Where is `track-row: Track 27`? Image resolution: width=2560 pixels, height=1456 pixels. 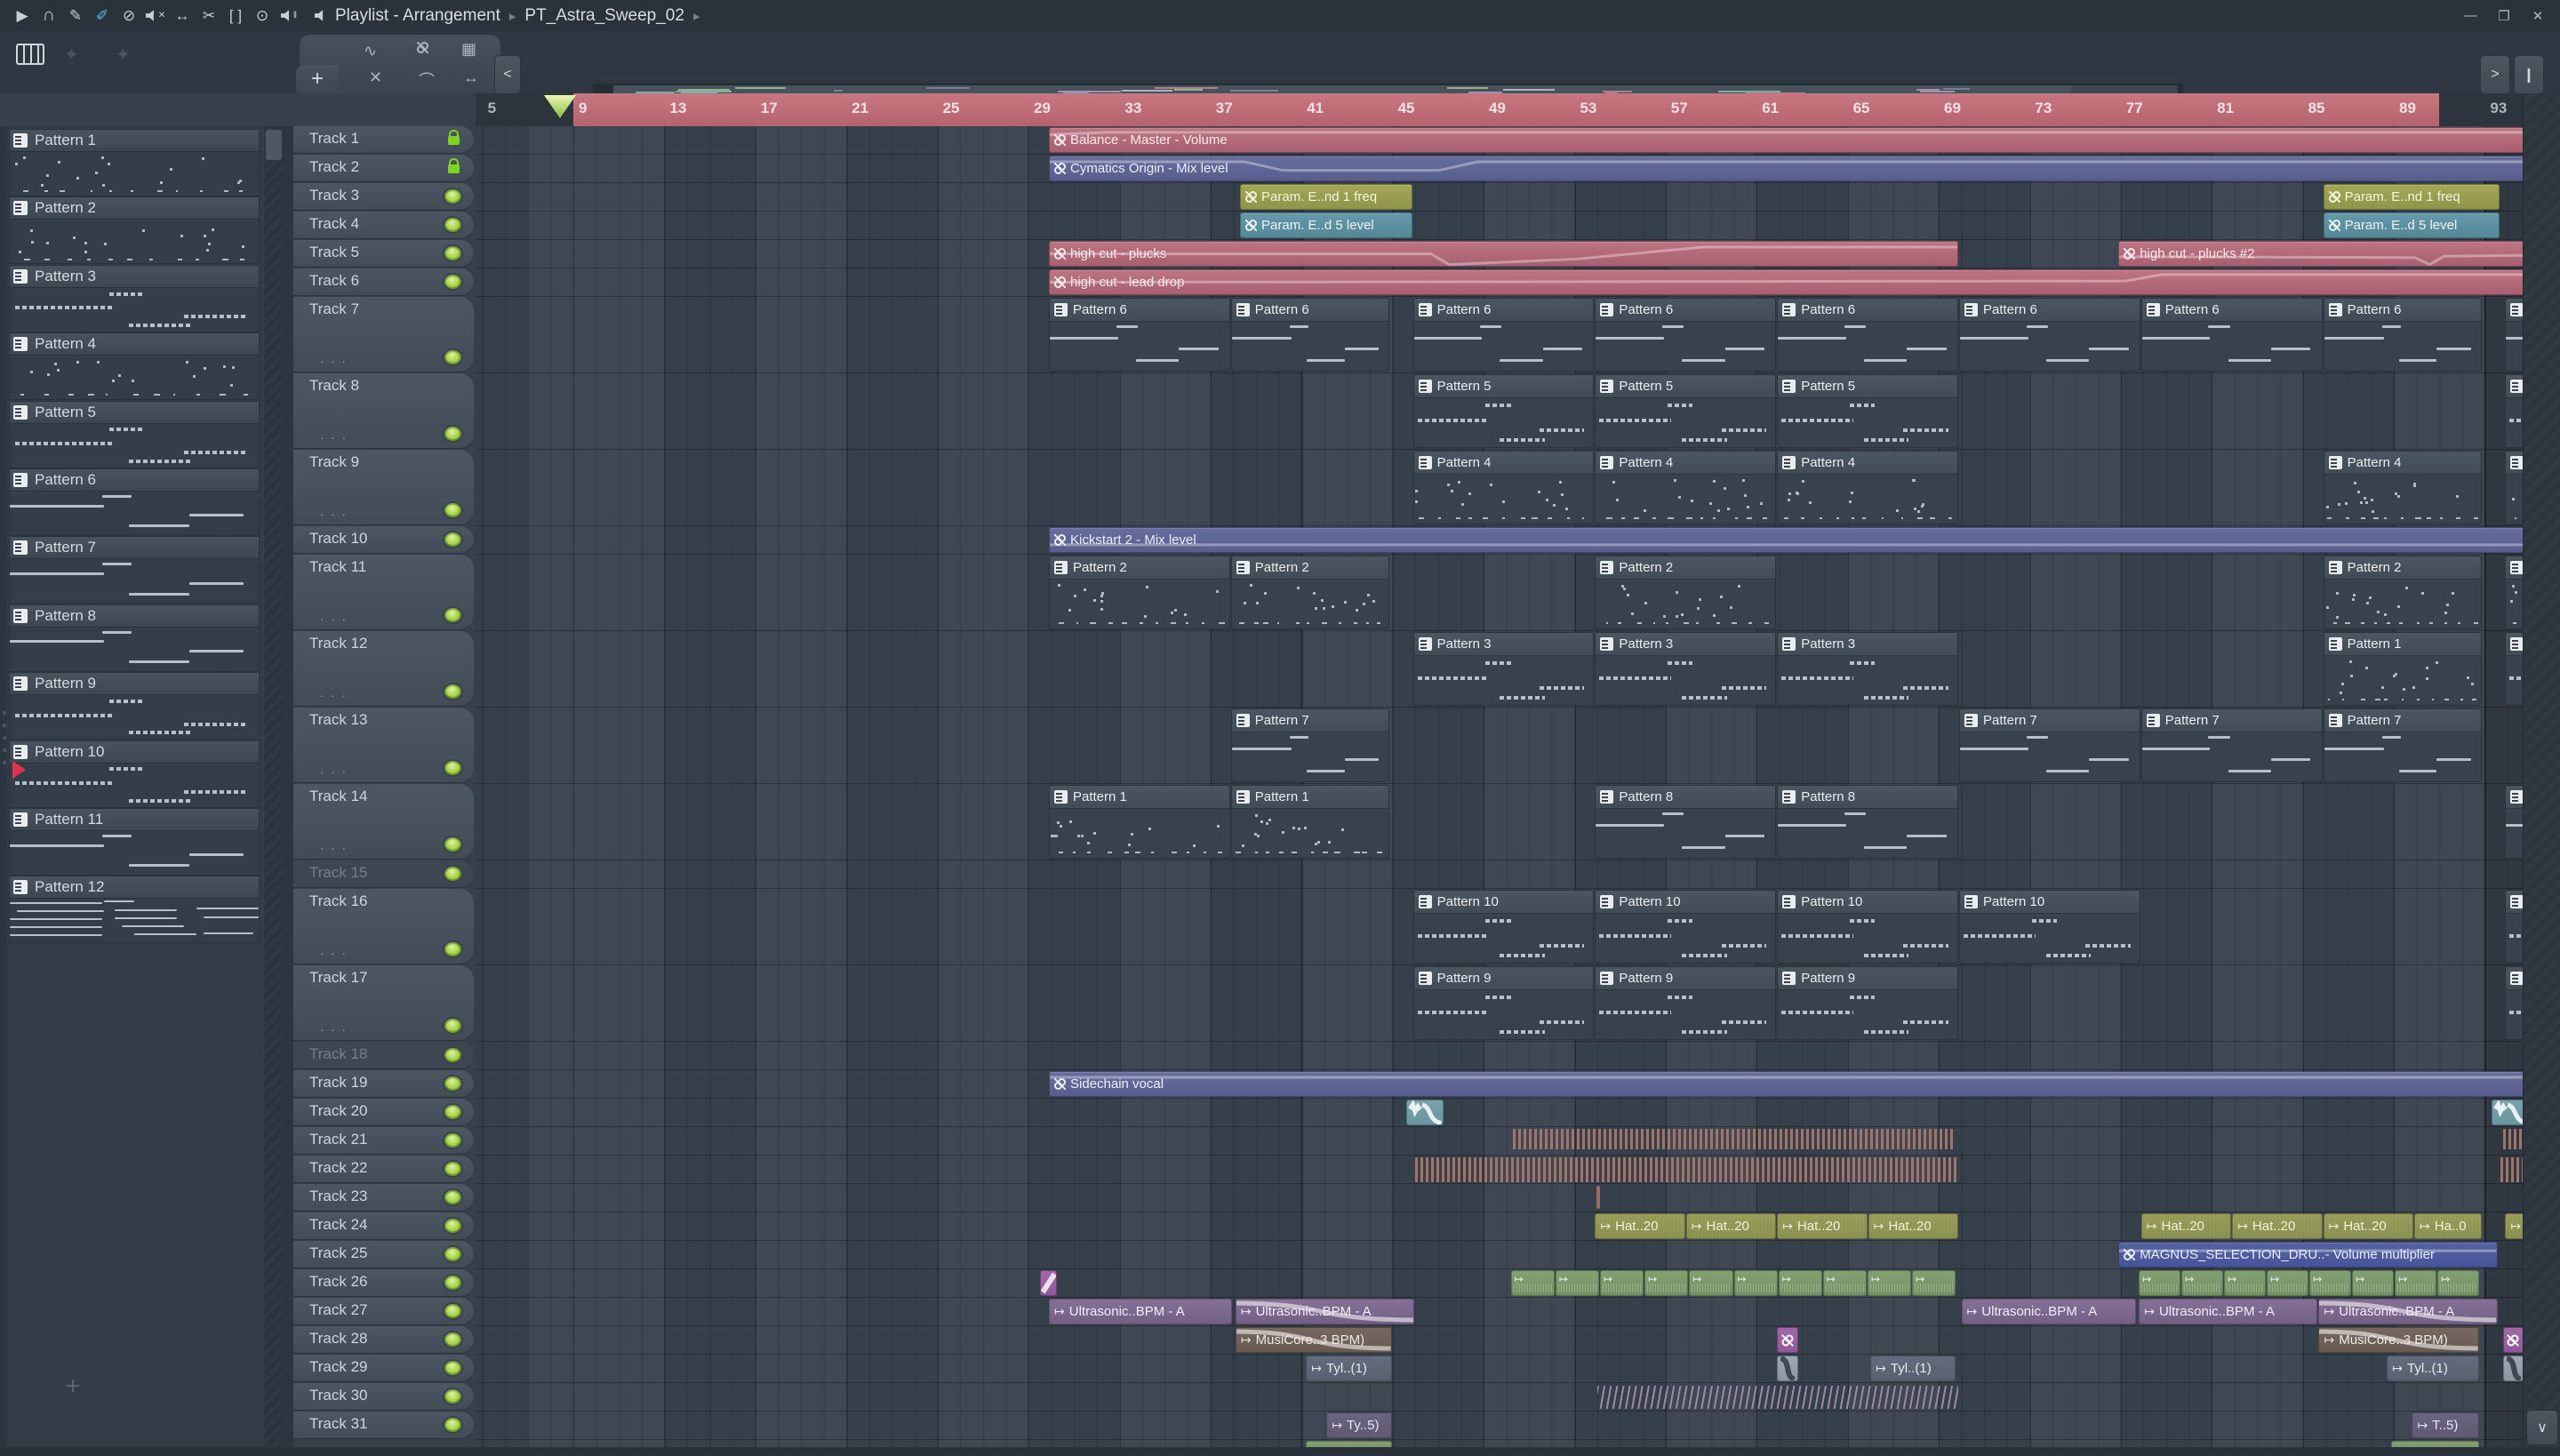 track-row: Track 27 is located at coordinates (383, 1311).